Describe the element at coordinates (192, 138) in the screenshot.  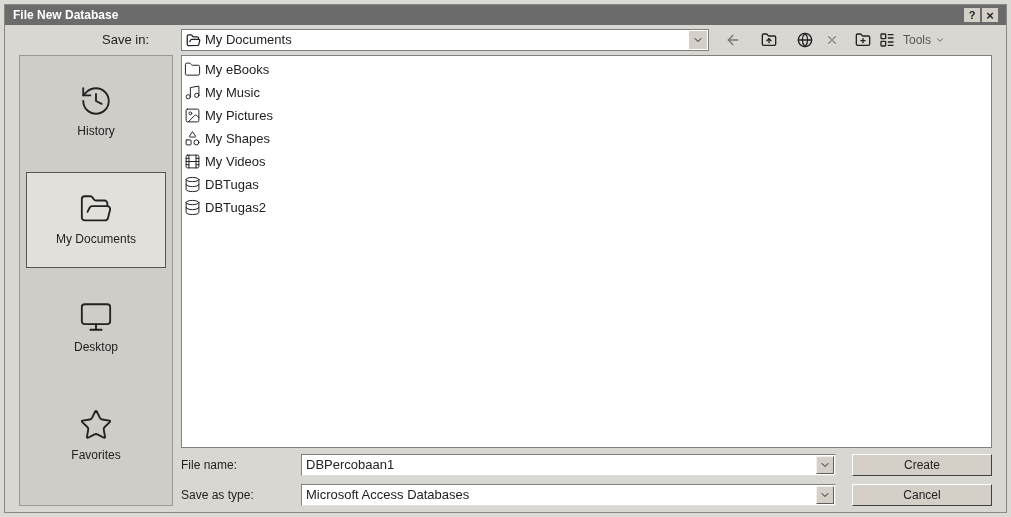
I see `shapes-icon` at that location.